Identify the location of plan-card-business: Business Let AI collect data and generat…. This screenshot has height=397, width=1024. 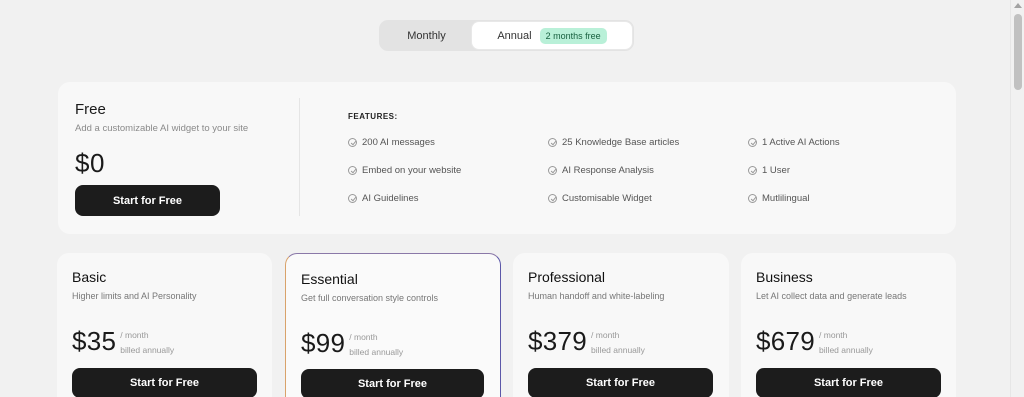
(848, 325).